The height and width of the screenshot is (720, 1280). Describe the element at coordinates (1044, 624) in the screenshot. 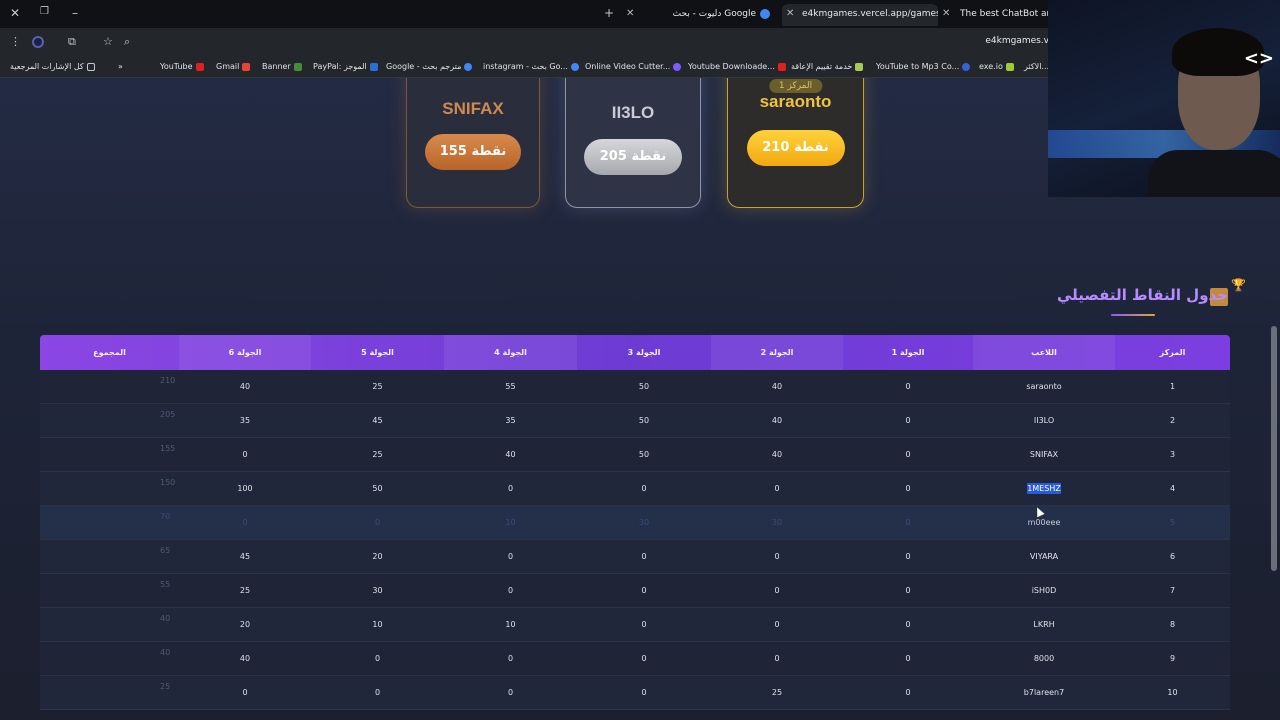

I see `cell-player: LKRH` at that location.